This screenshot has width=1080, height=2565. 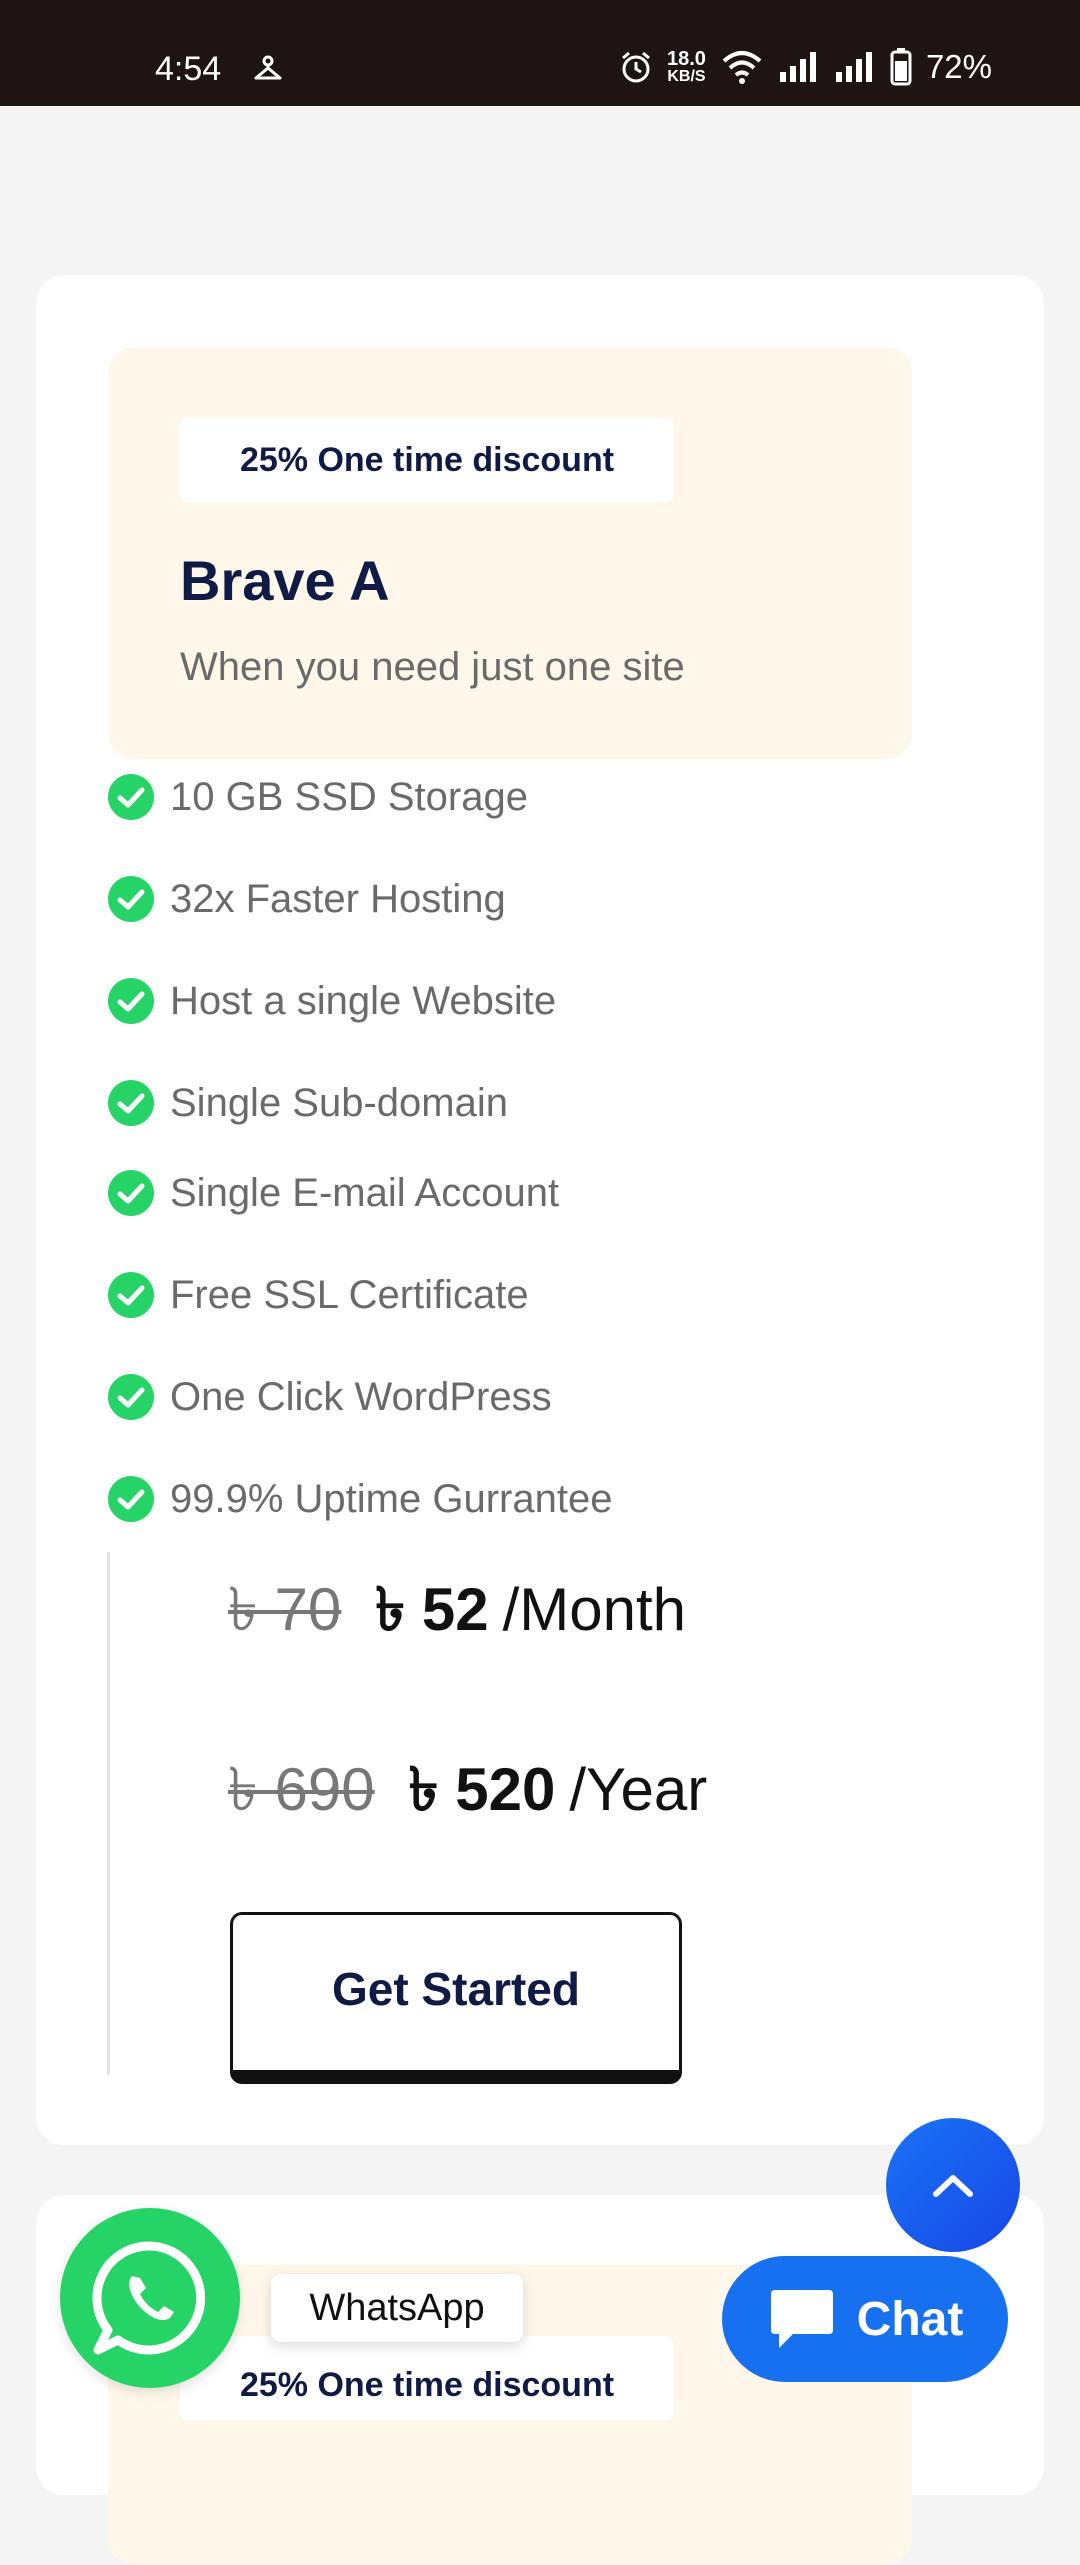 What do you see at coordinates (456, 1998) in the screenshot?
I see `get-started-button: Get Started` at bounding box center [456, 1998].